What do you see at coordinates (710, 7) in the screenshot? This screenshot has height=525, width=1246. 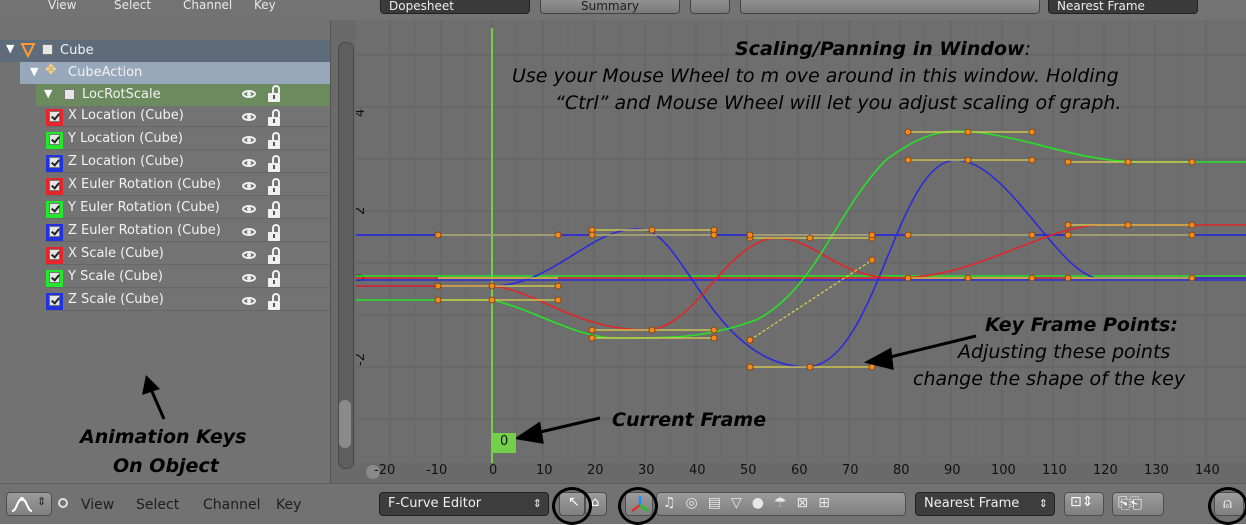 I see `top-filter-button` at bounding box center [710, 7].